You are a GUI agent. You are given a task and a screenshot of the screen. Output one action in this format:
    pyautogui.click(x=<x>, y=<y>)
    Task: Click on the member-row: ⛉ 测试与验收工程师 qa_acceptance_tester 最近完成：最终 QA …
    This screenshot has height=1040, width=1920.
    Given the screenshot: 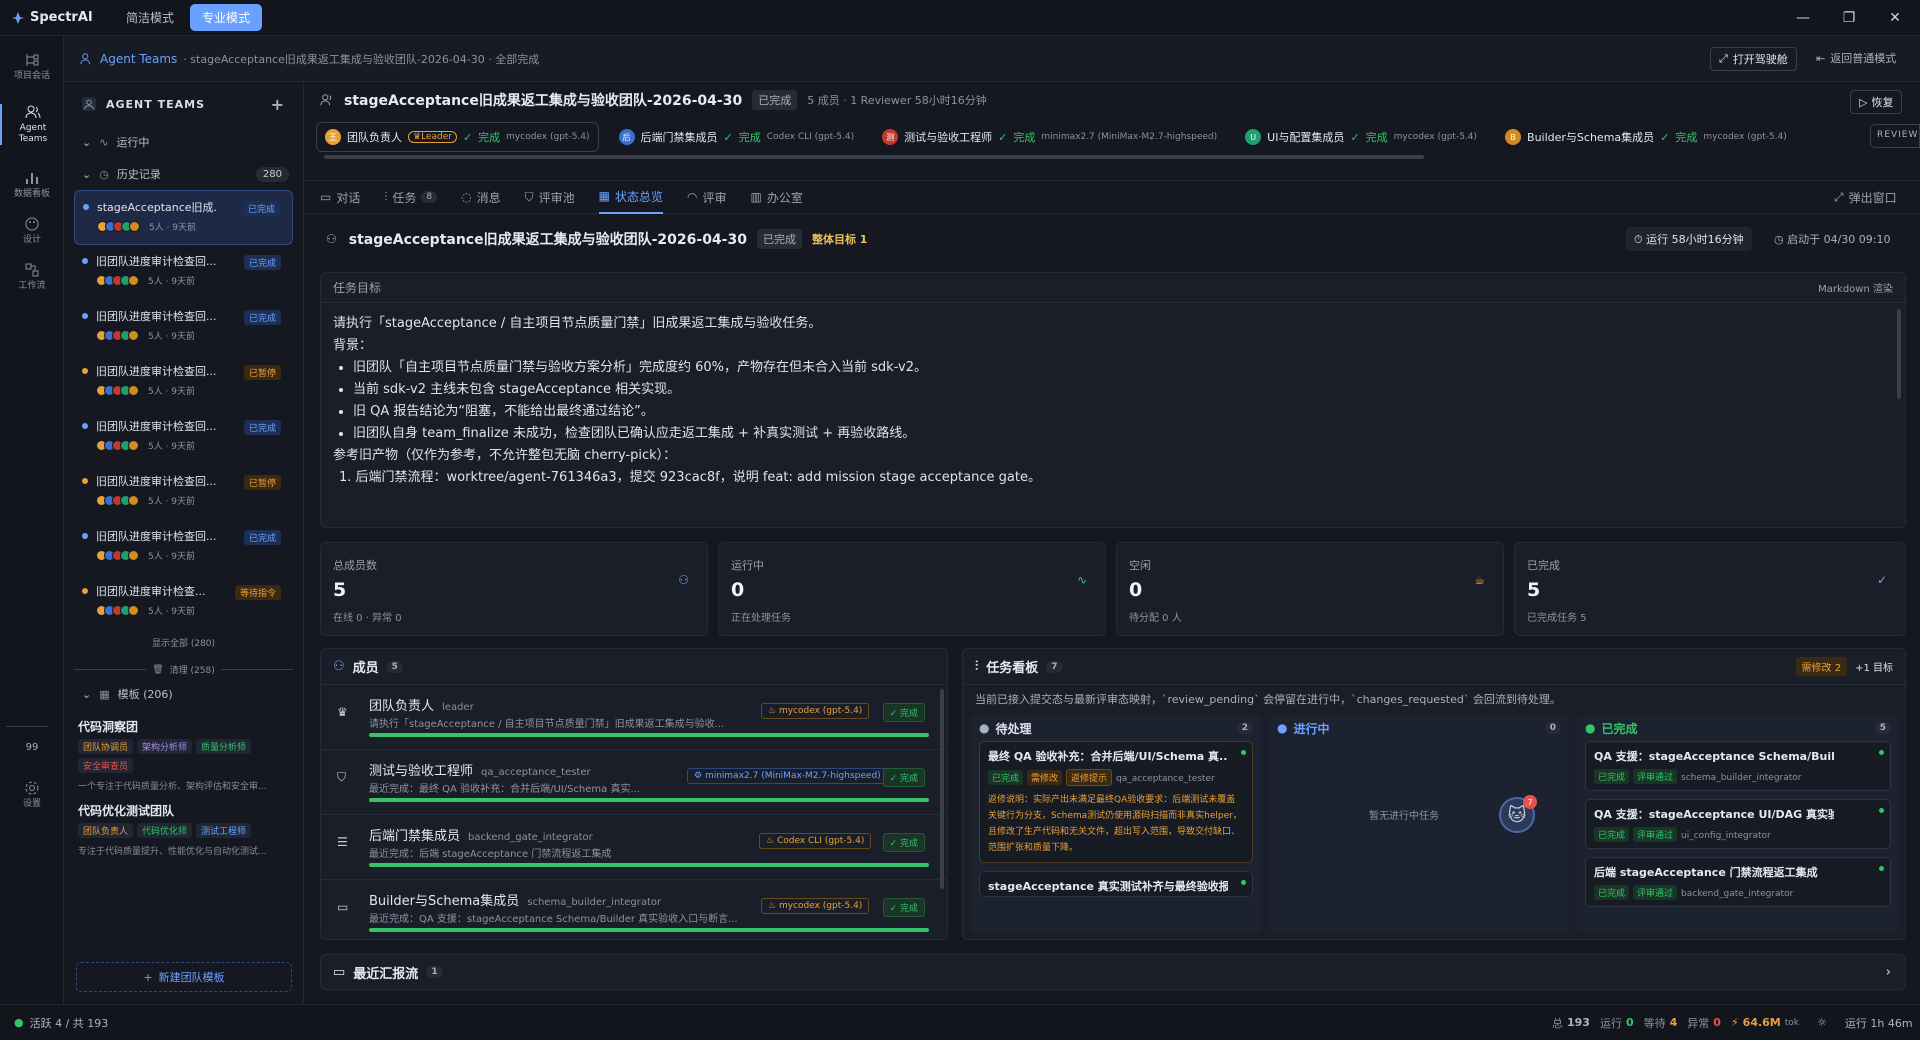 What is the action you would take?
    pyautogui.click(x=634, y=782)
    